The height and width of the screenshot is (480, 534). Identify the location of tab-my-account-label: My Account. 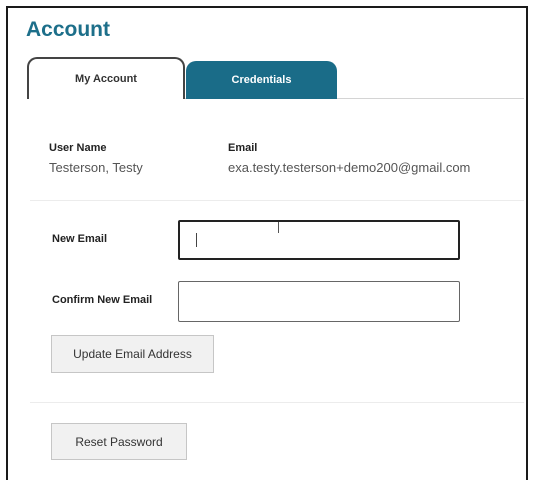
(106, 79).